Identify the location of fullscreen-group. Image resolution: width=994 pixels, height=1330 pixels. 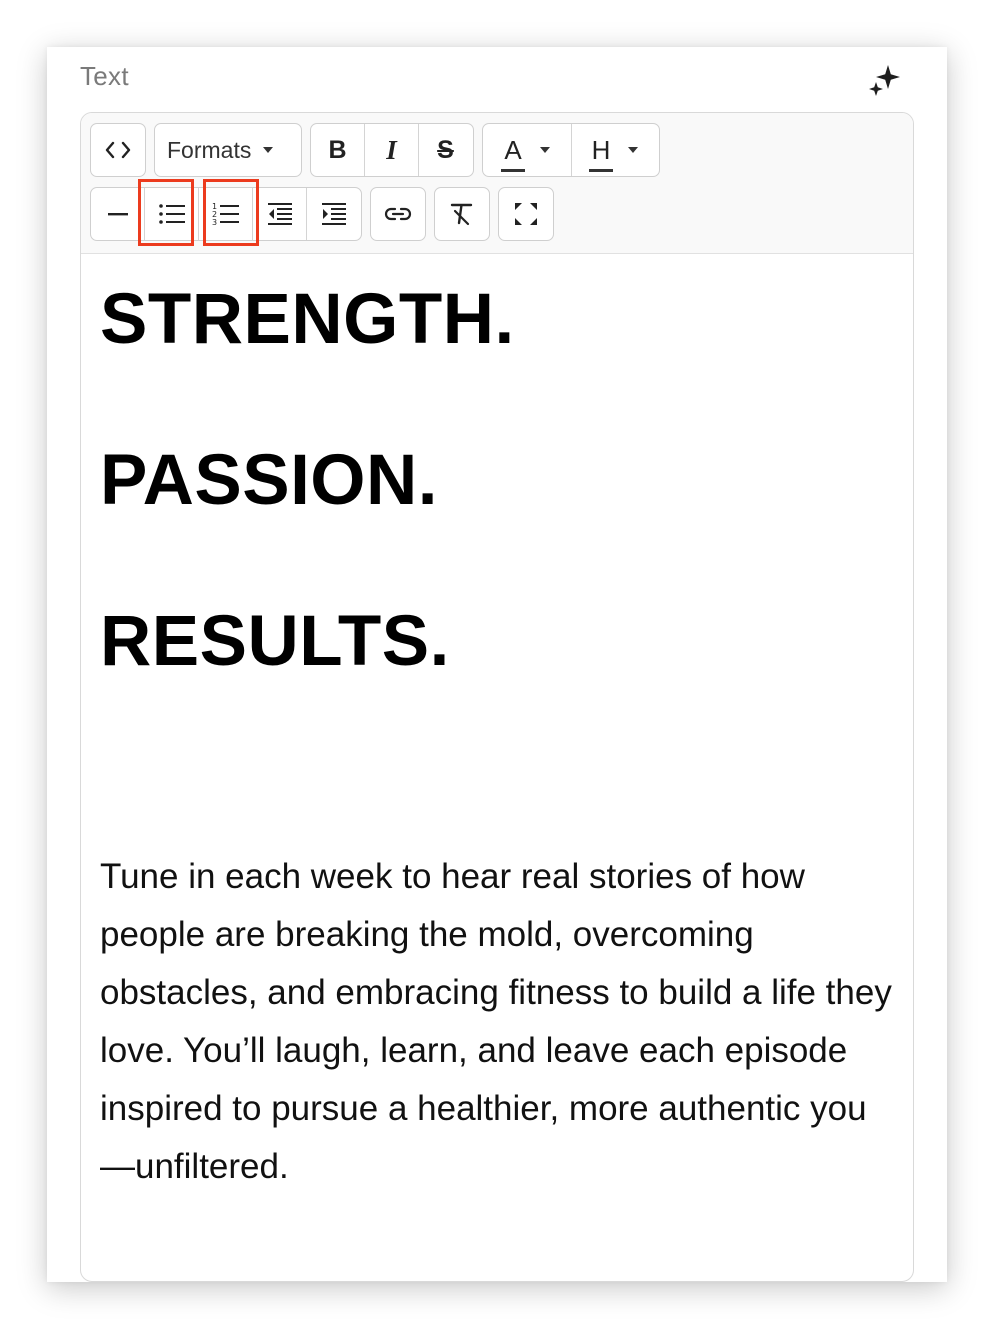
(526, 214).